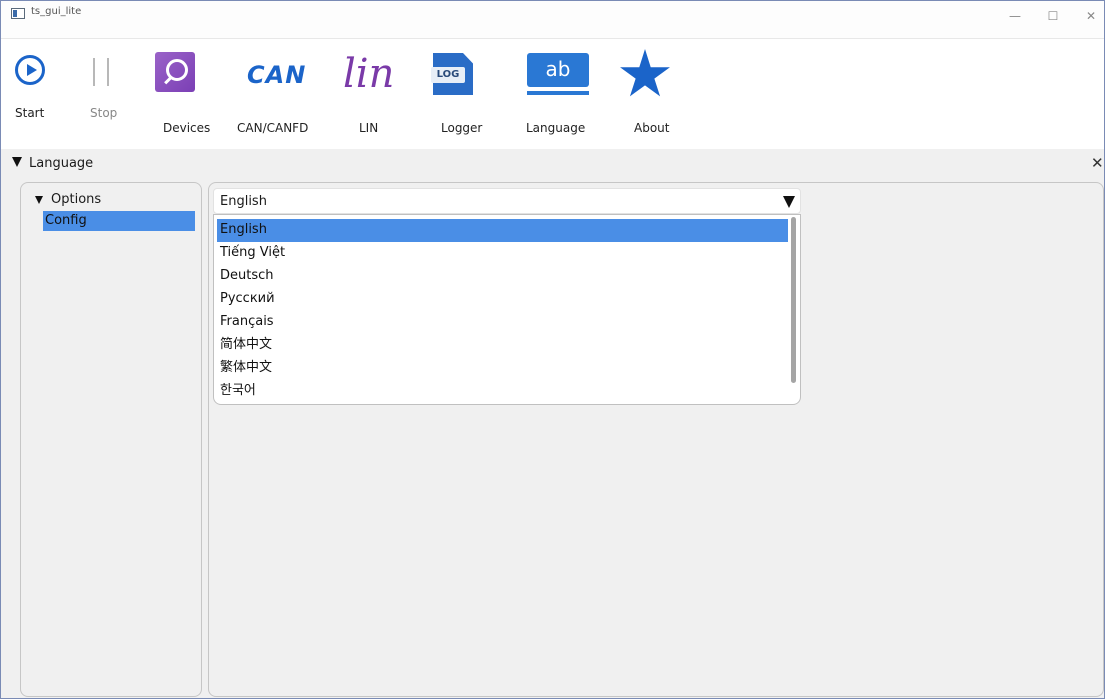 The height and width of the screenshot is (699, 1105). I want to click on play-icon, so click(30, 70).